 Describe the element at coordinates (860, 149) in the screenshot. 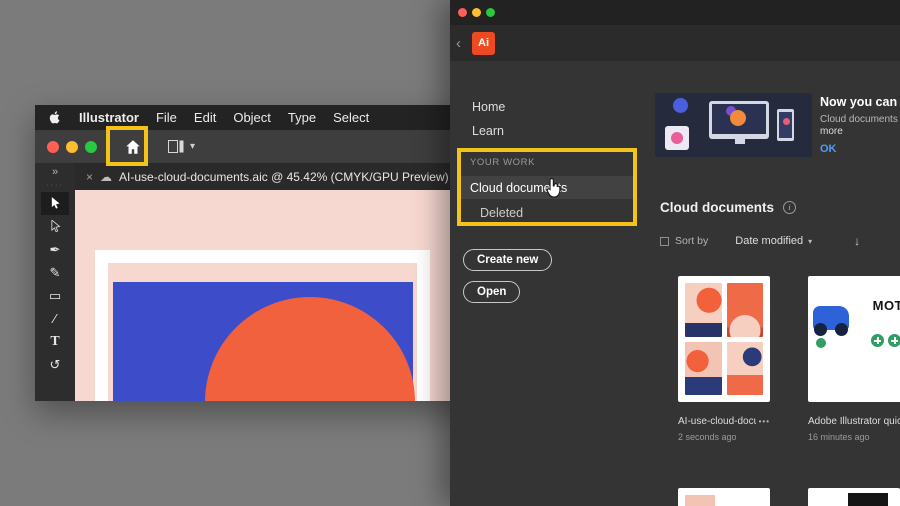

I see `banner-ok-button: OK` at that location.